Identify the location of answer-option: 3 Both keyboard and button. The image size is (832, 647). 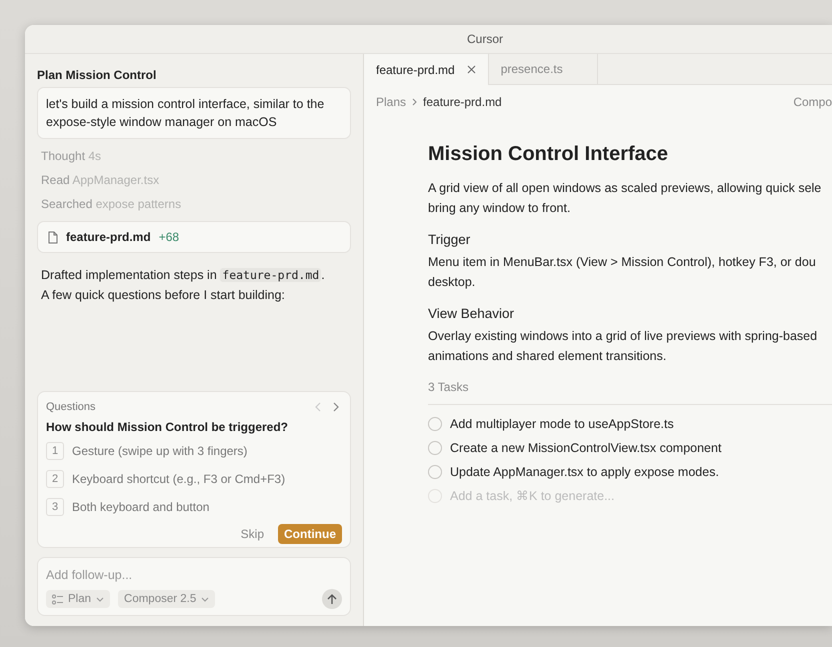
(194, 507).